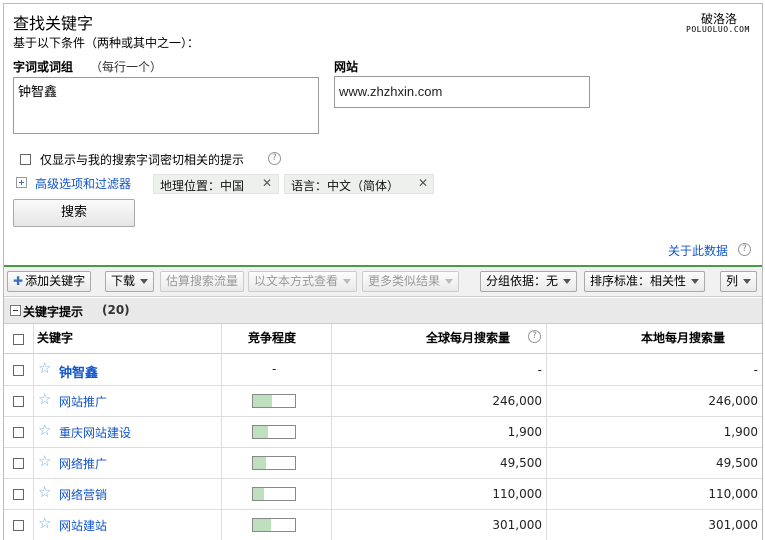 This screenshot has width=765, height=540. I want to click on about-help-icon: ?, so click(744, 249).